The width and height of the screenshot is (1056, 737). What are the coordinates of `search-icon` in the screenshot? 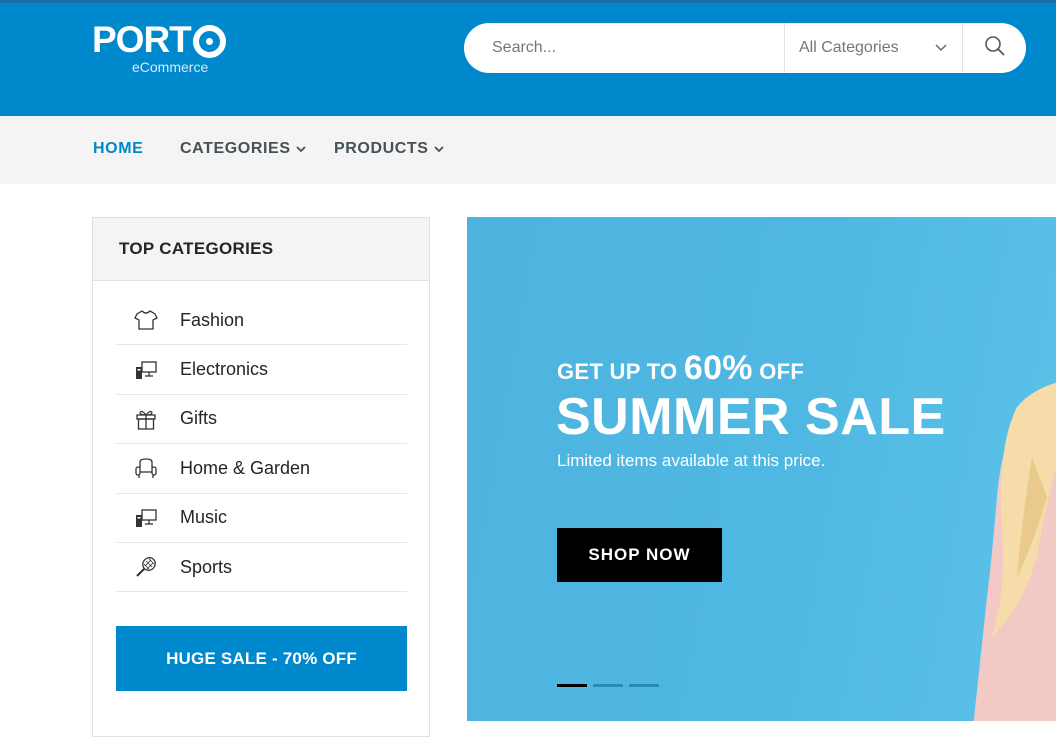 It's located at (995, 48).